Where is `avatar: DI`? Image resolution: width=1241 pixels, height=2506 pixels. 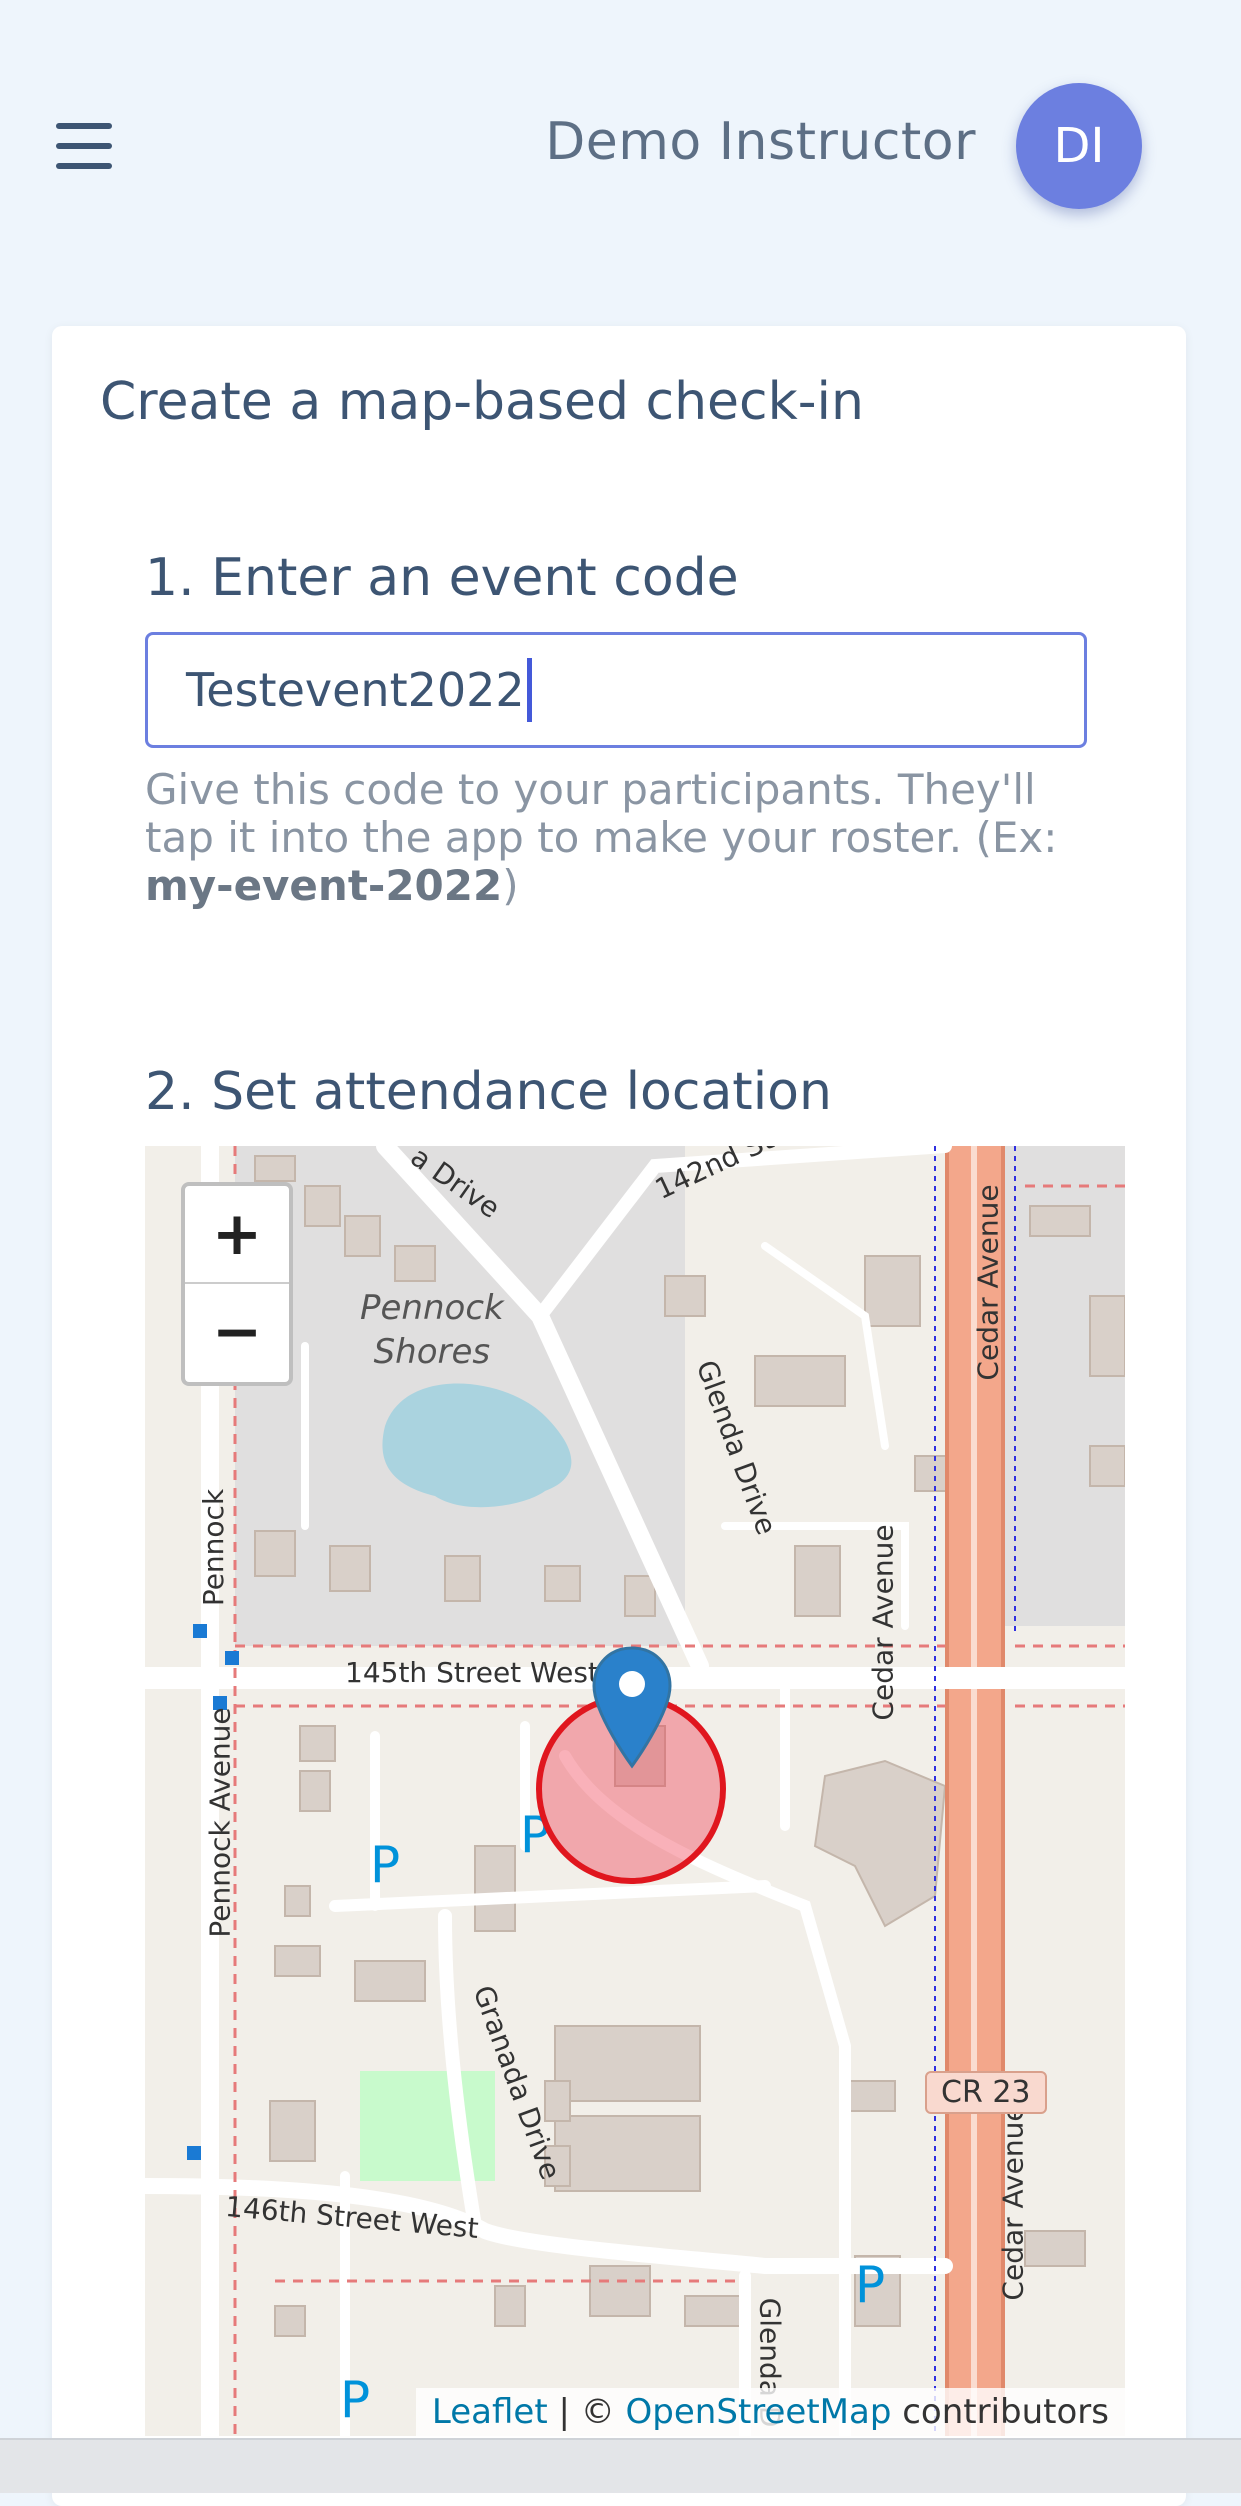 avatar: DI is located at coordinates (1079, 146).